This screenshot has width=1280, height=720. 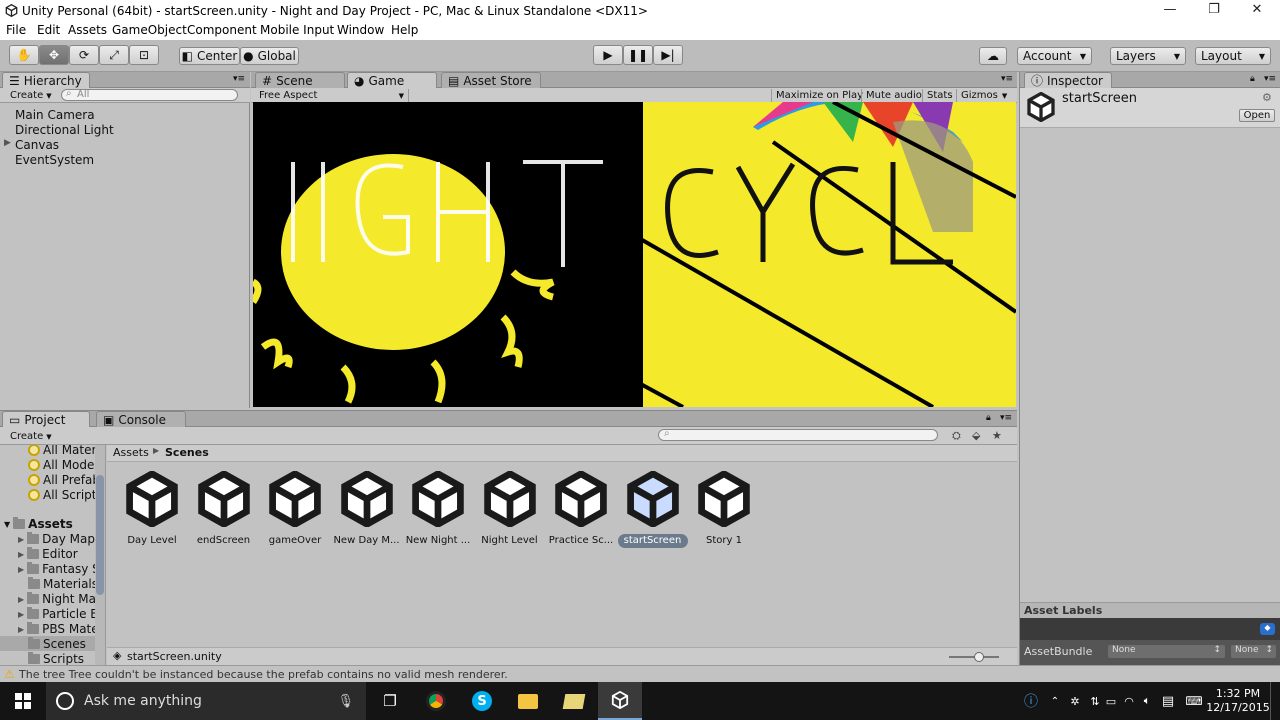 I want to click on search-all-prefabs: All Prefab, so click(x=64, y=480).